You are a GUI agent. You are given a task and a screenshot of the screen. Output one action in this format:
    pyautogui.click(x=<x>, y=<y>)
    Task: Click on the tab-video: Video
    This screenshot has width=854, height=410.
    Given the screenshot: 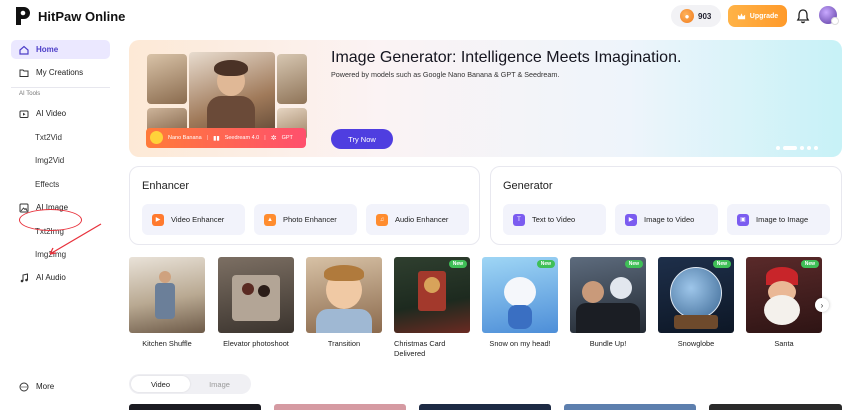 What is the action you would take?
    pyautogui.click(x=160, y=384)
    